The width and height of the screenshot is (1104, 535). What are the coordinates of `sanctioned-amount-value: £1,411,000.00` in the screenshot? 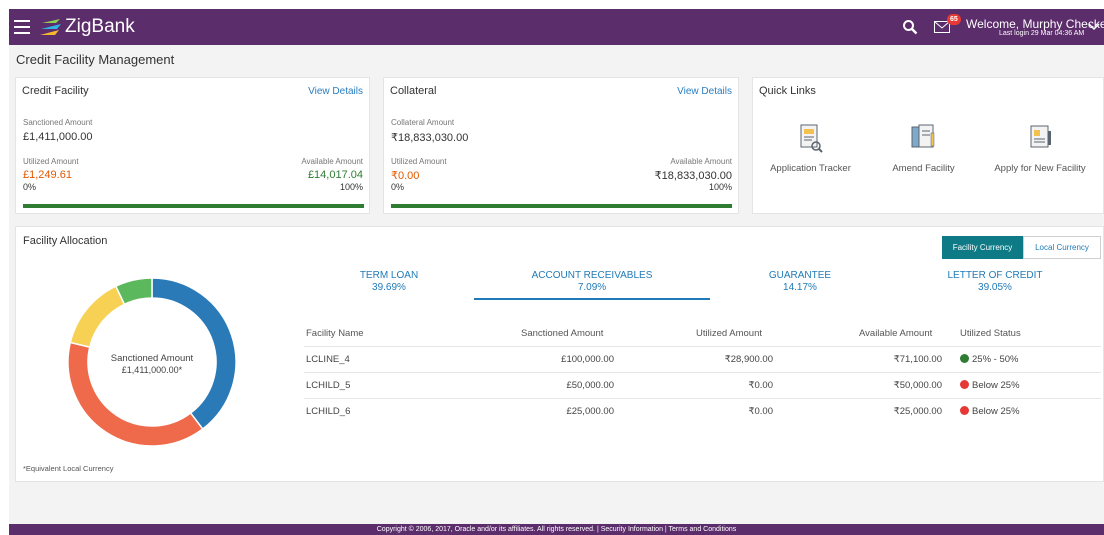 It's located at (58, 137).